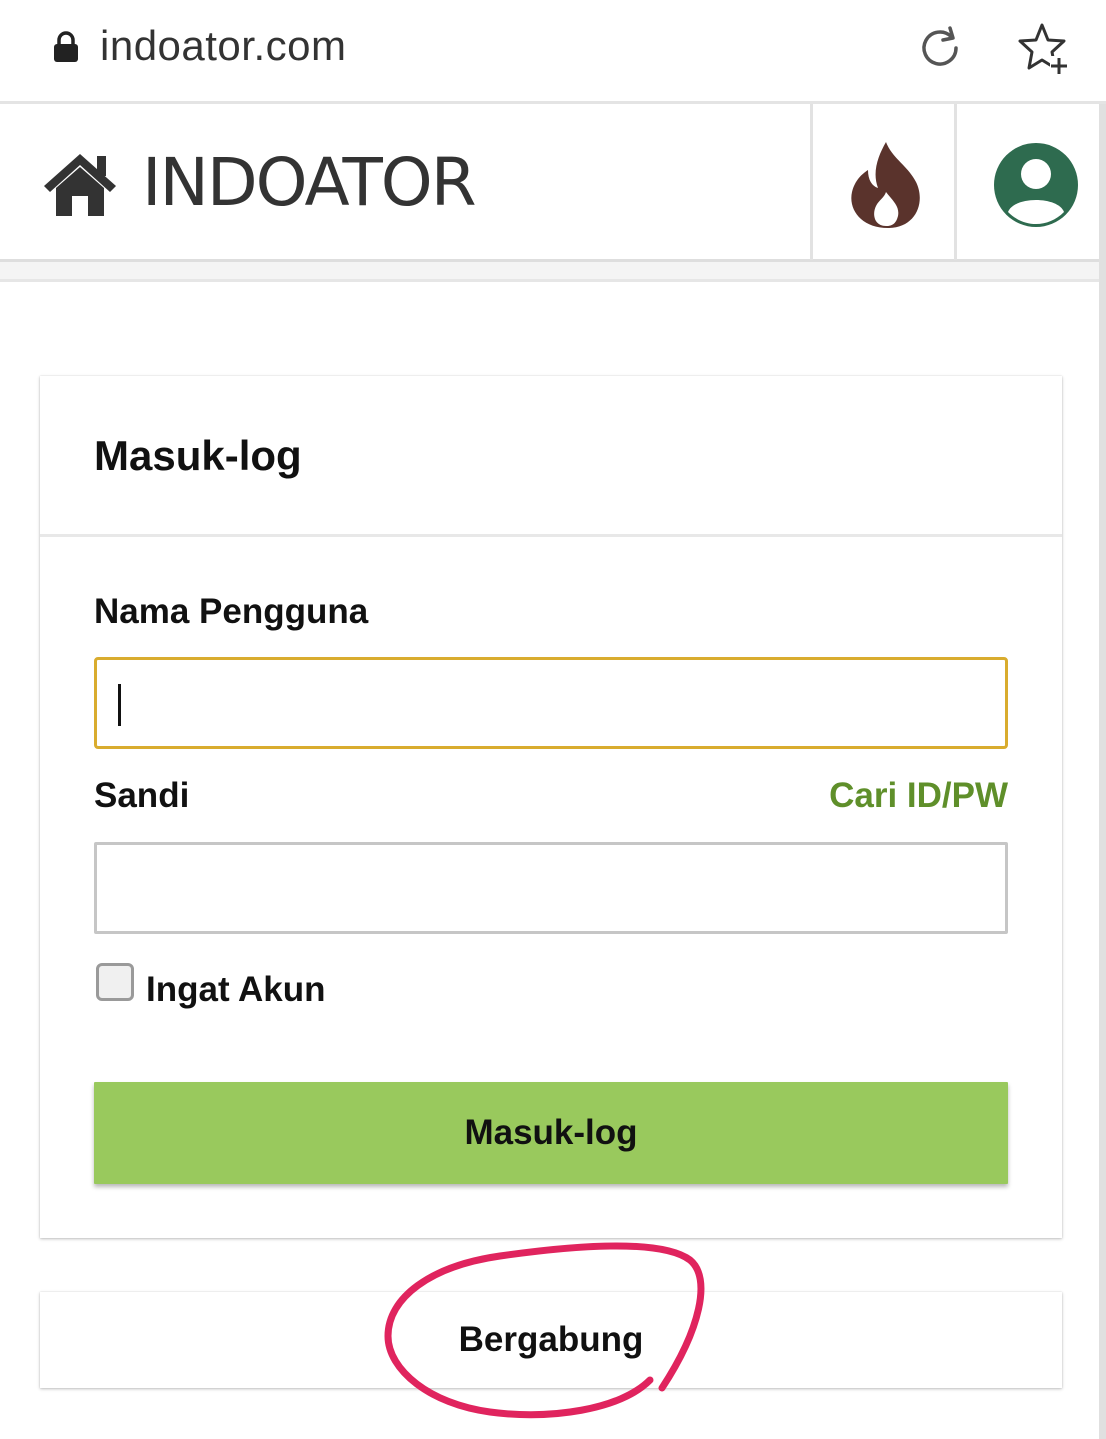  Describe the element at coordinates (119, 705) in the screenshot. I see `text-cursor` at that location.